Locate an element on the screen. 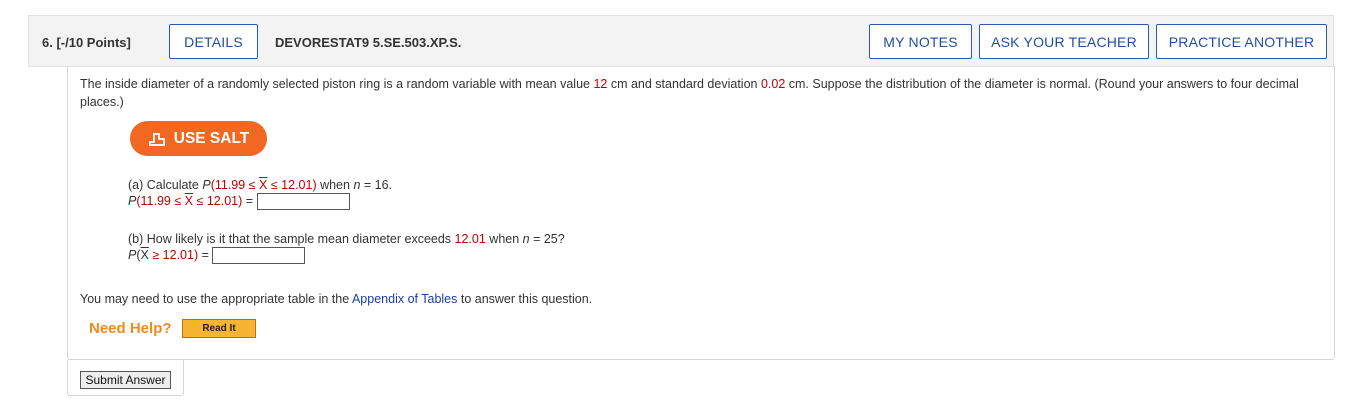 The width and height of the screenshot is (1347, 404). part-a-answer-row: P(11.99 ≤ X ≤ 12.01) = is located at coordinates (239, 202).